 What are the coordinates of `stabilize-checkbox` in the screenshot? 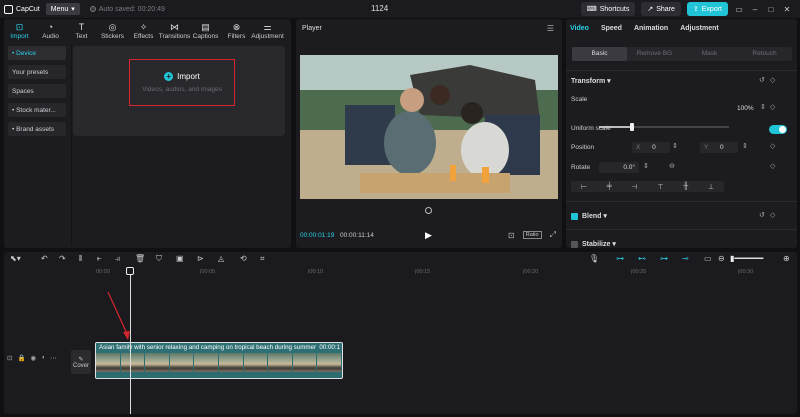 It's located at (574, 244).